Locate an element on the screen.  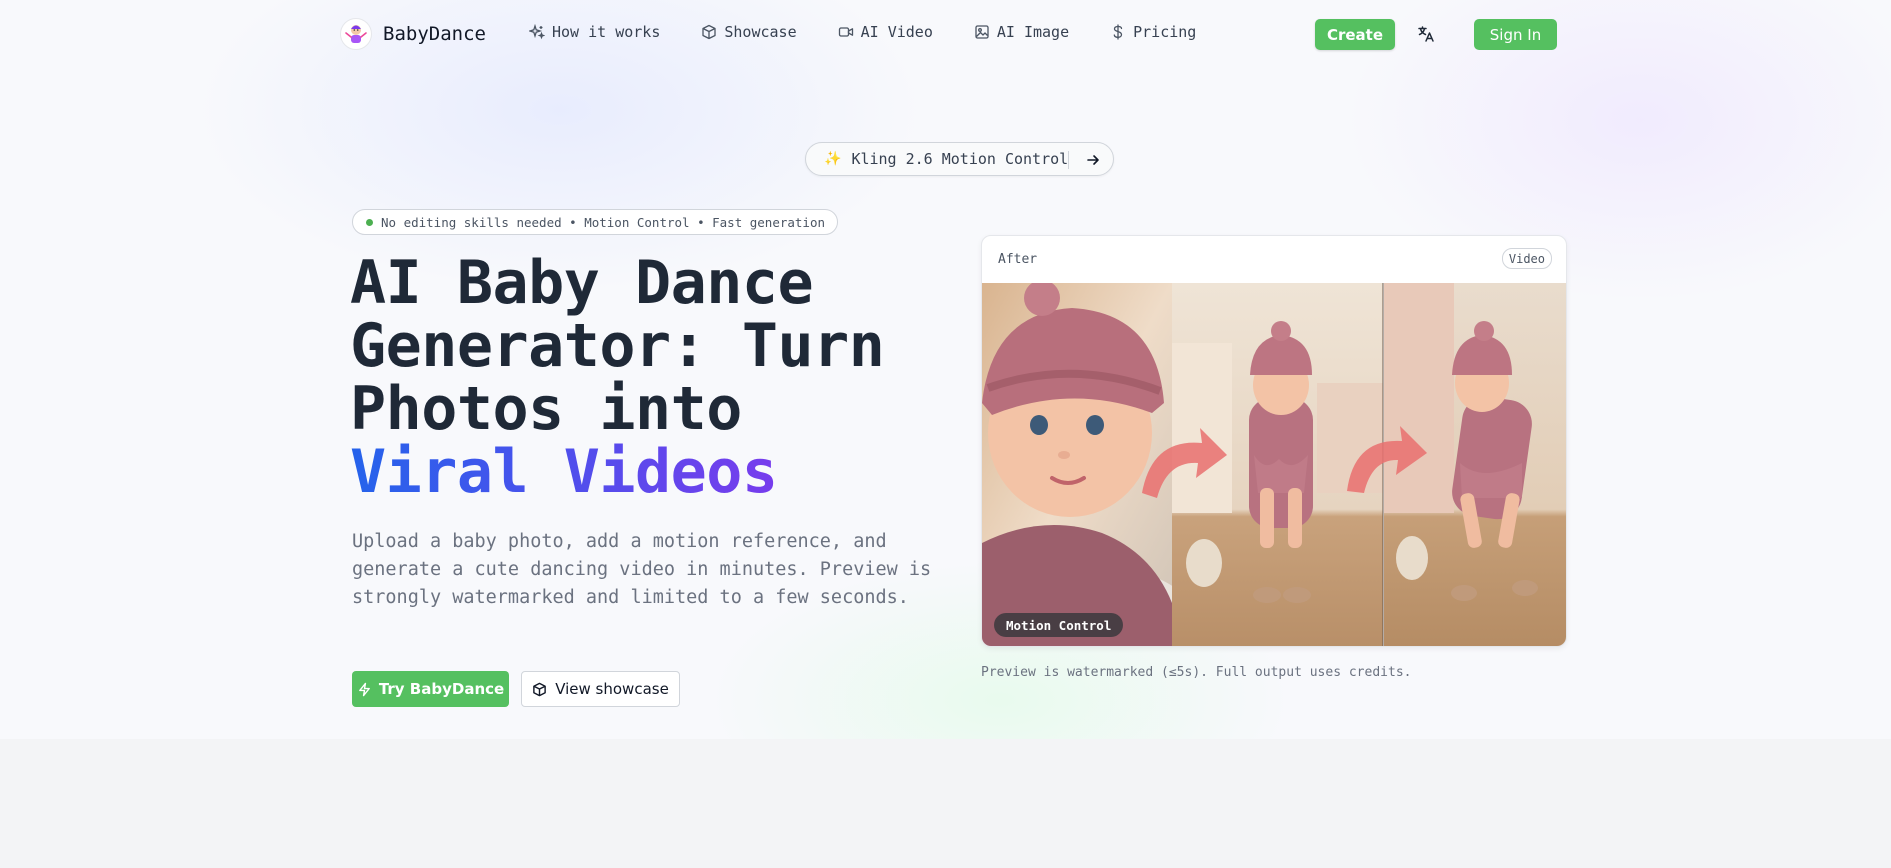
nav-link-showcase: Showcase is located at coordinates (749, 32).